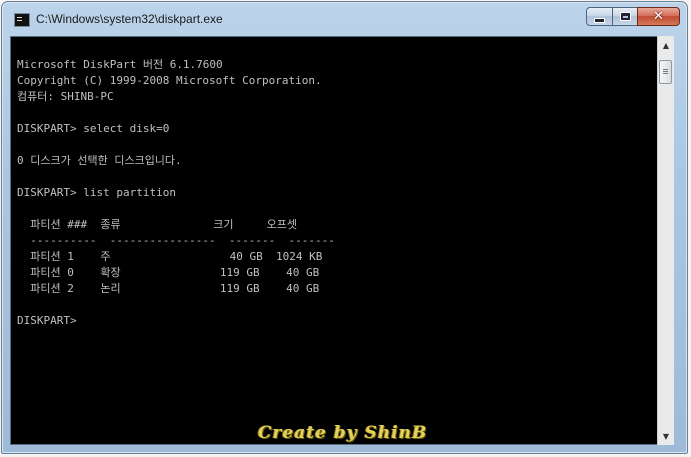 The image size is (691, 457). What do you see at coordinates (666, 436) in the screenshot?
I see `scroll-down-arrow-icon: ▼` at bounding box center [666, 436].